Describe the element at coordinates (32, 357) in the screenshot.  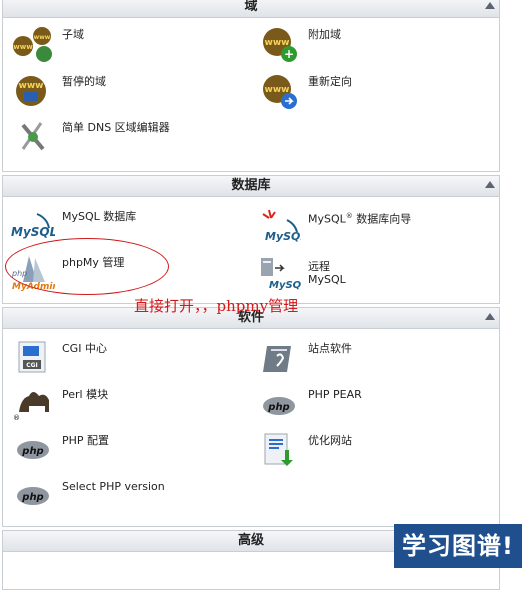
I see `cgi-icon: CGI` at that location.